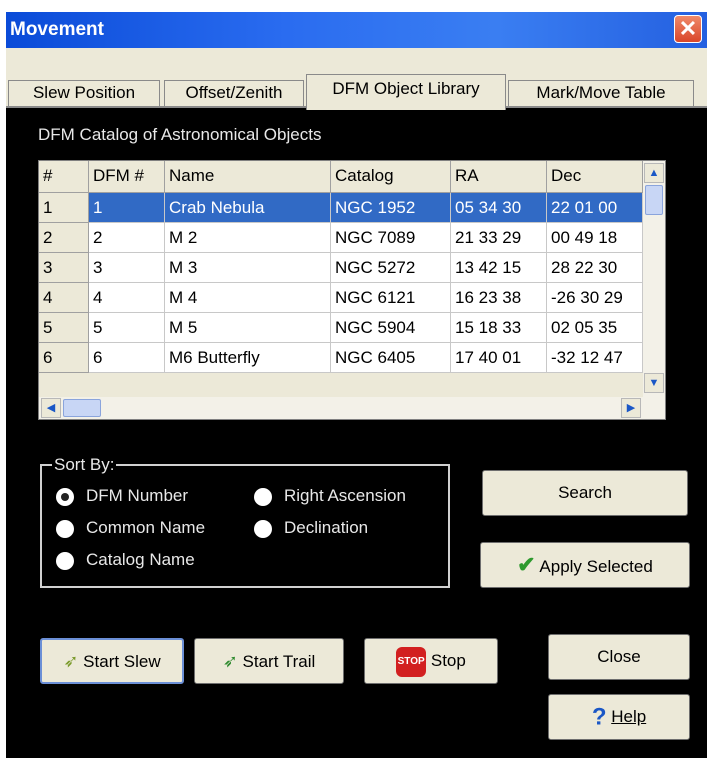 The width and height of the screenshot is (707, 758). What do you see at coordinates (356, 30) in the screenshot?
I see `title-bar` at bounding box center [356, 30].